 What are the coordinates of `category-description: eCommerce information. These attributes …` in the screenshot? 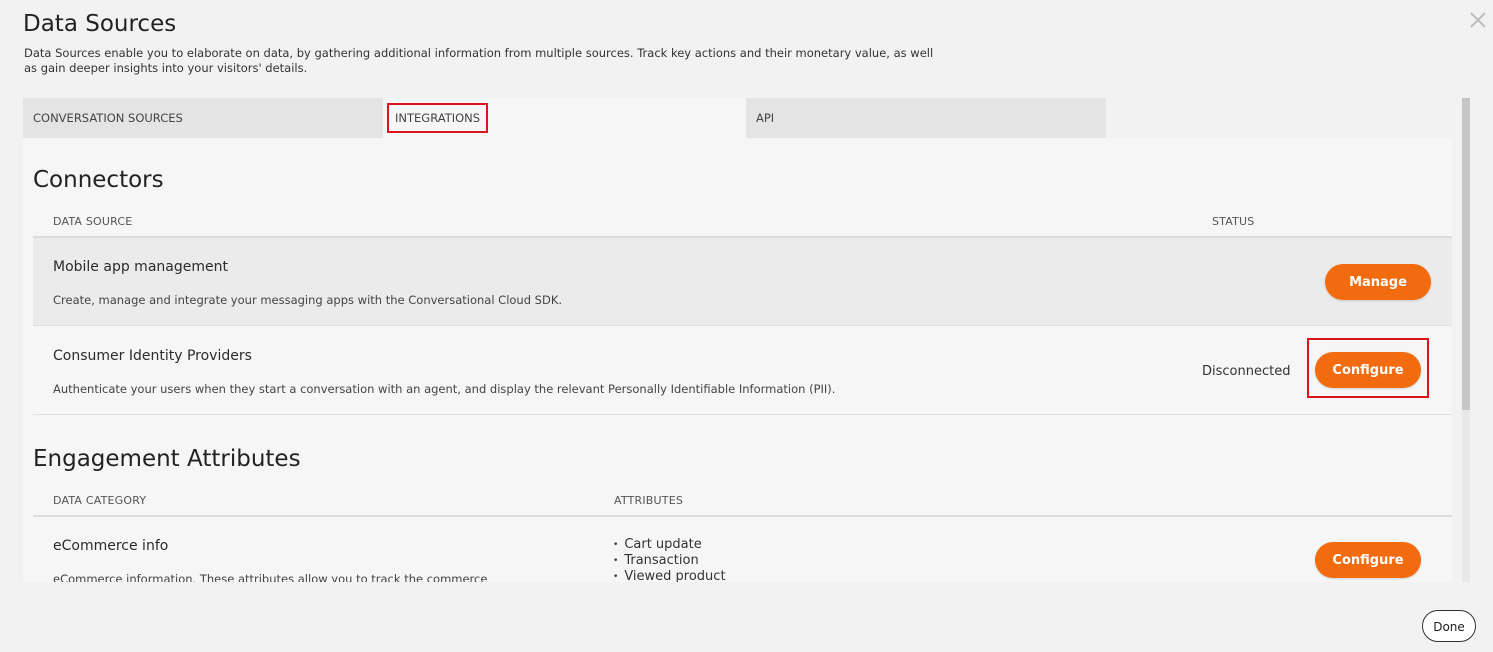 It's located at (270, 577).